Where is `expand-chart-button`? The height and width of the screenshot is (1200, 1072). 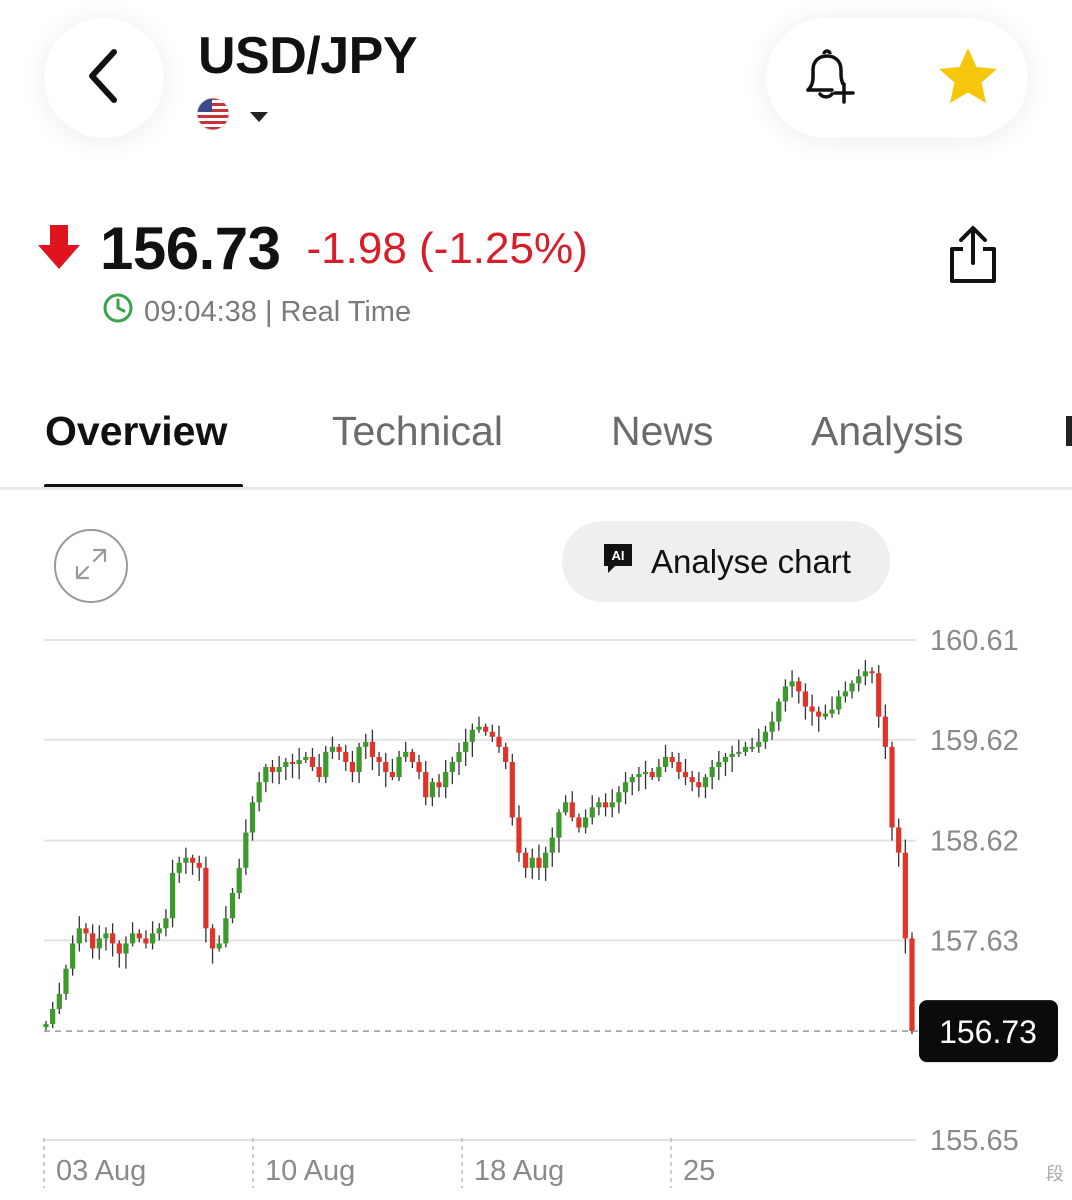 expand-chart-button is located at coordinates (91, 566).